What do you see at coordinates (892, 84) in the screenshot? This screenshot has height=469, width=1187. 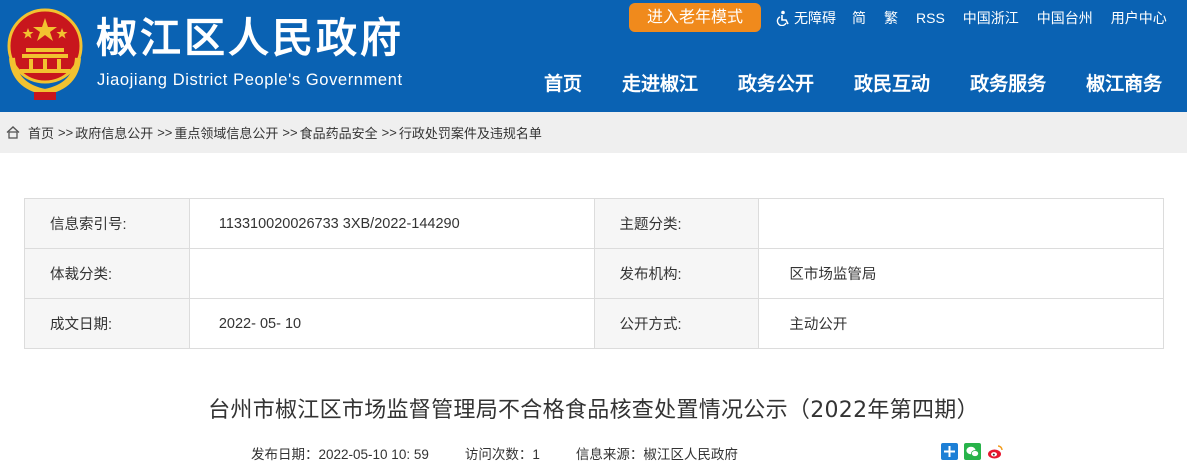 I see `nav-interaction: 政民互动` at bounding box center [892, 84].